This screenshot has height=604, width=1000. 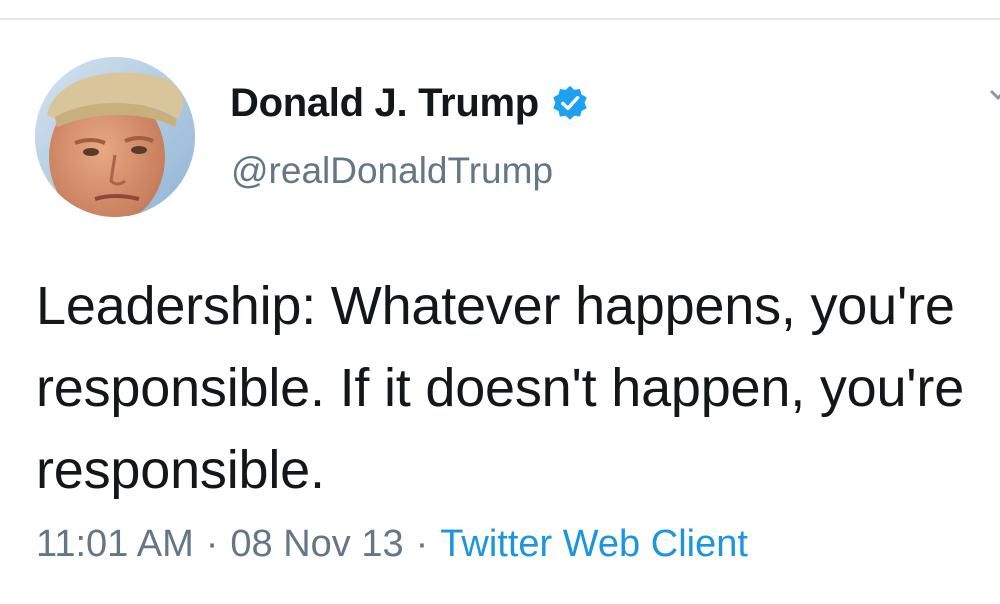 What do you see at coordinates (115, 544) in the screenshot?
I see `tweet-time: 11:01 AM` at bounding box center [115, 544].